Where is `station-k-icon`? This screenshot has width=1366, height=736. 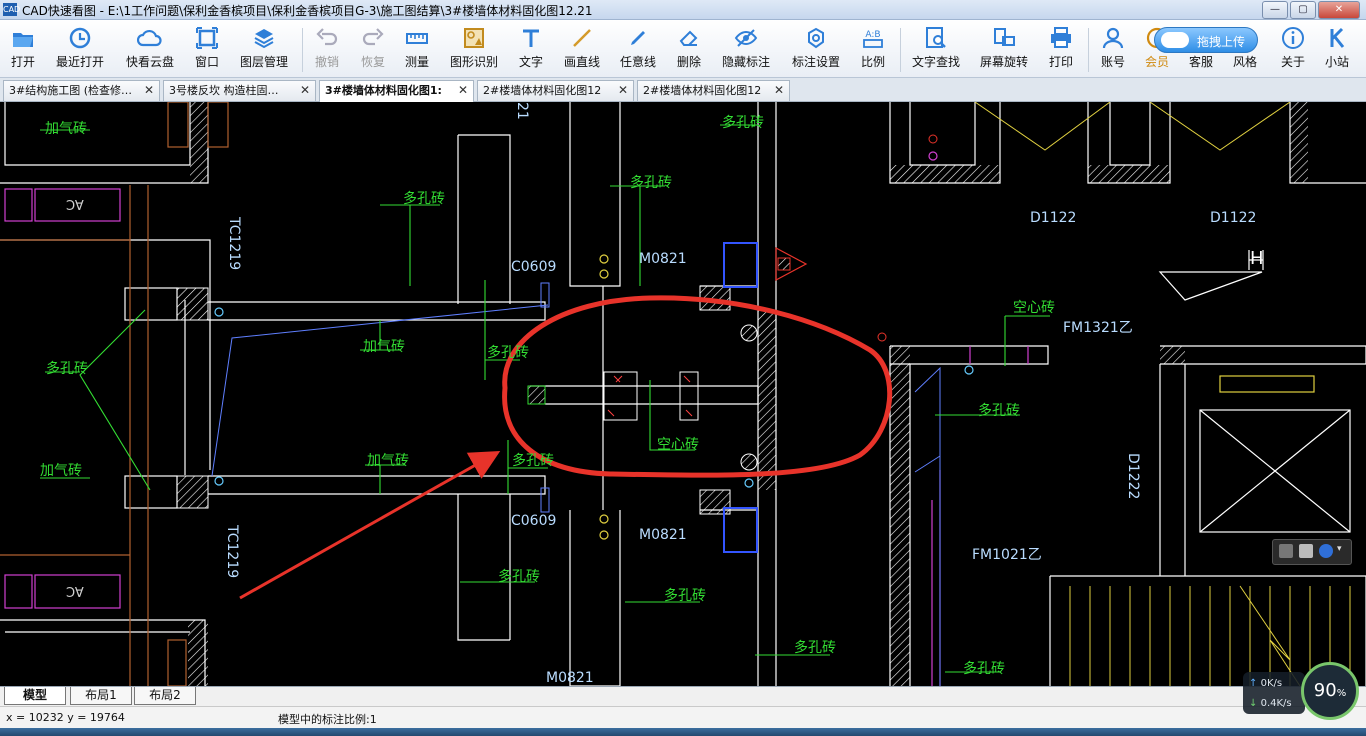 station-k-icon is located at coordinates (1337, 37).